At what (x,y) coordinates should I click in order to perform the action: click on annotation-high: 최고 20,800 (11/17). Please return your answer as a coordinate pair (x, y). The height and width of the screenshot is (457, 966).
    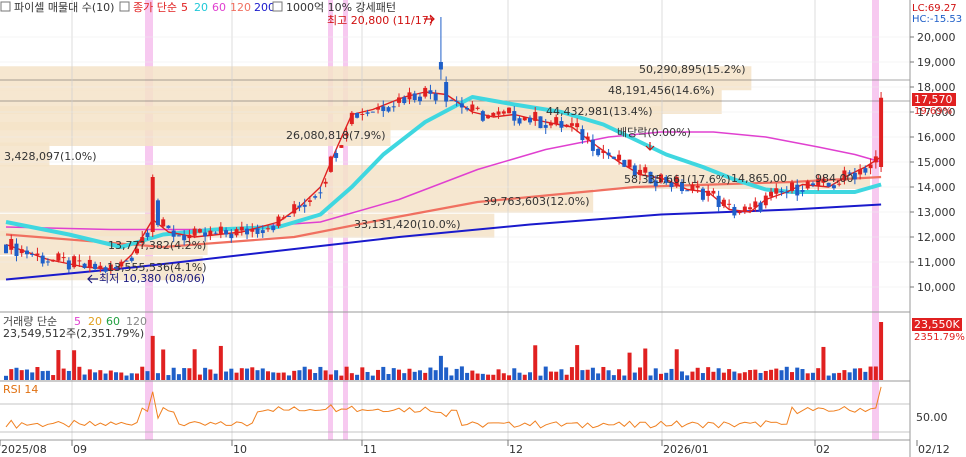
    Looking at the image, I should click on (380, 20).